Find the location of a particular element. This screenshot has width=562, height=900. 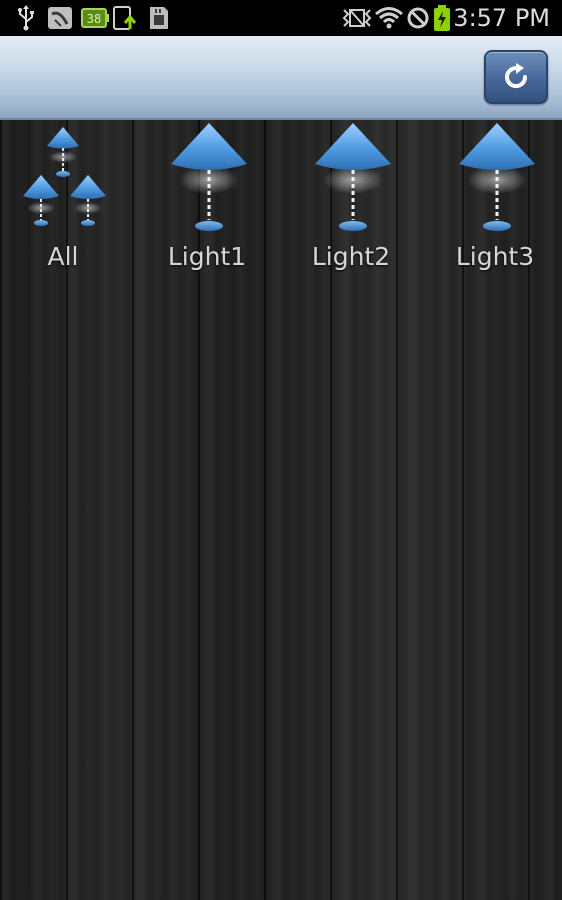

refresh-button is located at coordinates (516, 77).